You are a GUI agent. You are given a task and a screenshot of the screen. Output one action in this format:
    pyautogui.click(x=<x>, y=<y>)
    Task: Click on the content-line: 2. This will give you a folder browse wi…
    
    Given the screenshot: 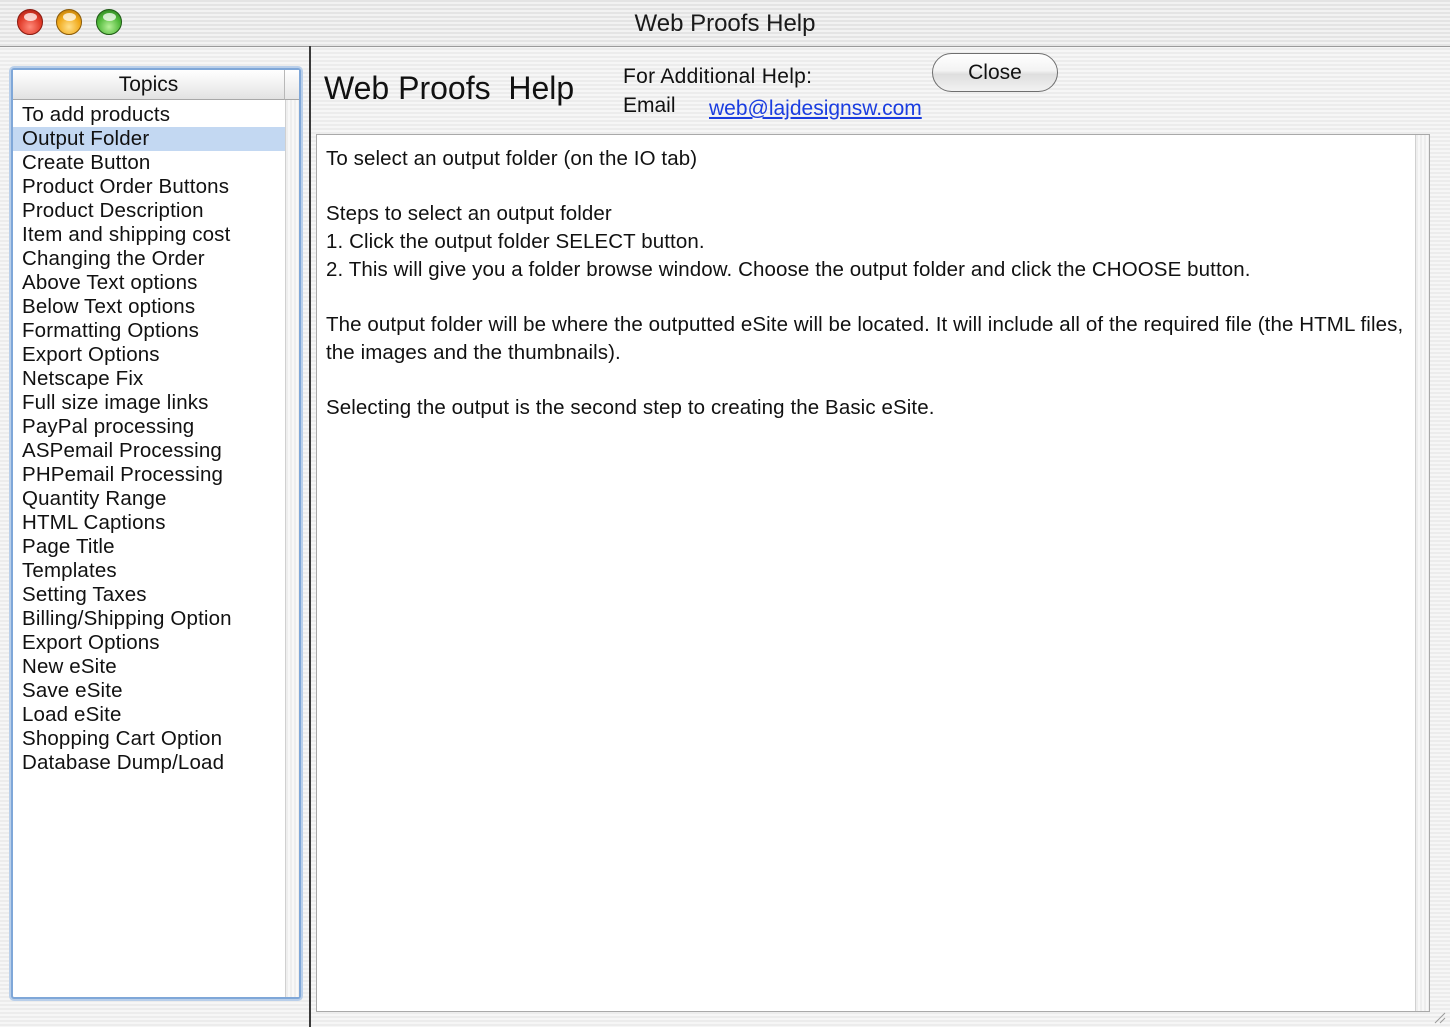 What is the action you would take?
    pyautogui.click(x=788, y=269)
    